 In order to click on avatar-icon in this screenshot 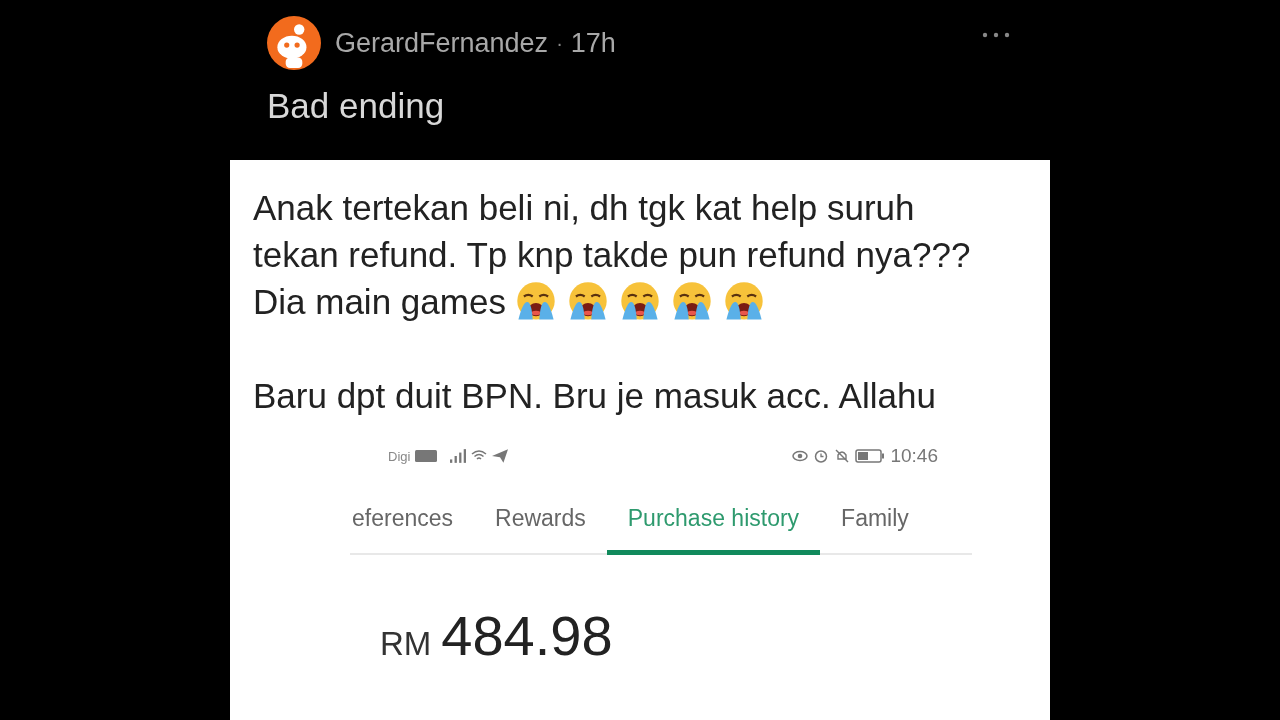, I will do `click(294, 43)`.